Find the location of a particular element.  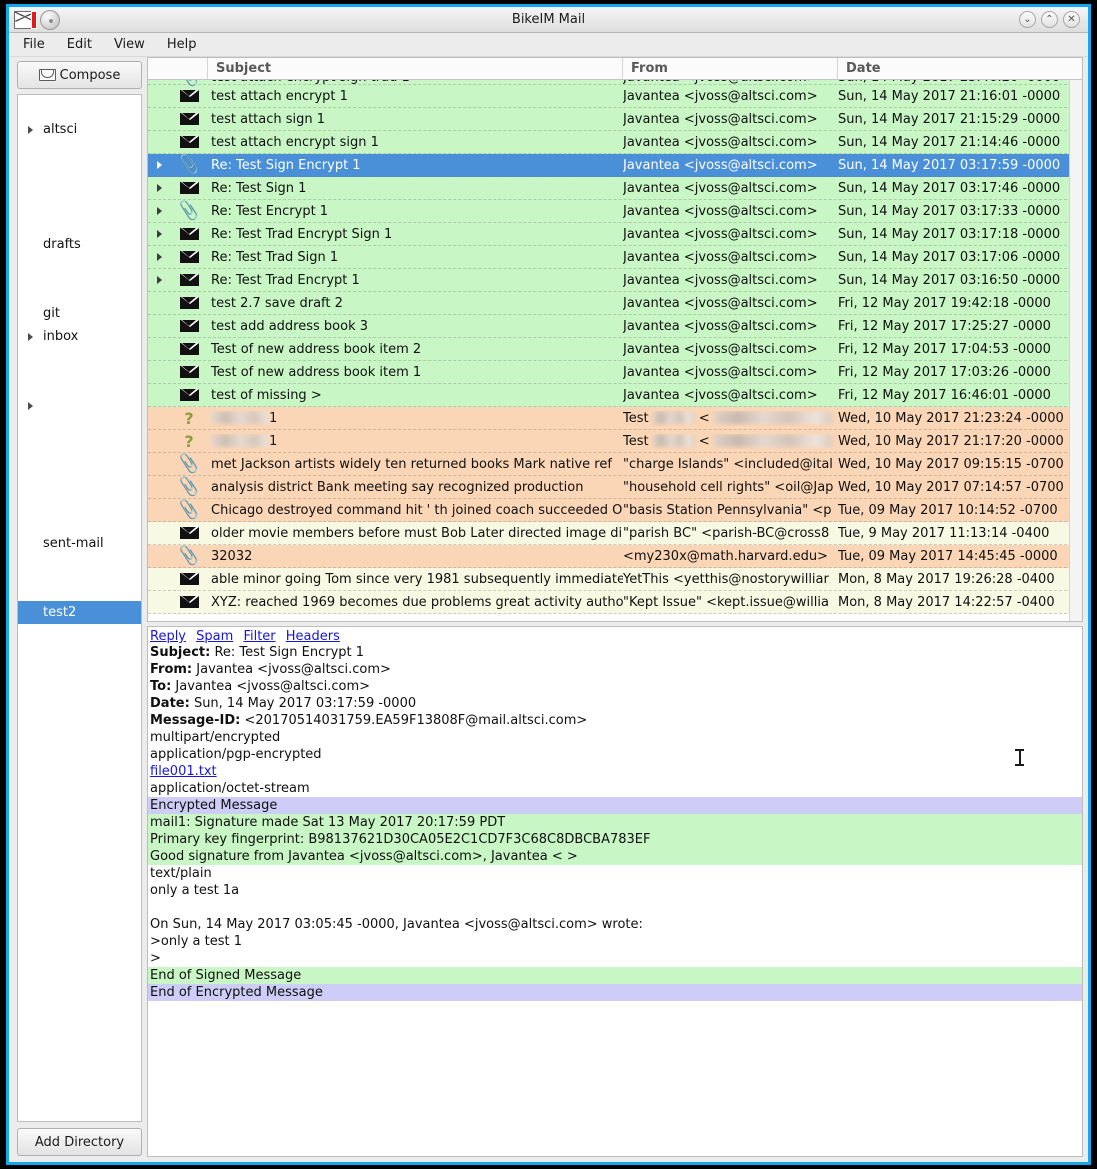

message-row: ? 1 Test < Wed, 10 May 2017 21:23:24 -0000 is located at coordinates (615, 418).